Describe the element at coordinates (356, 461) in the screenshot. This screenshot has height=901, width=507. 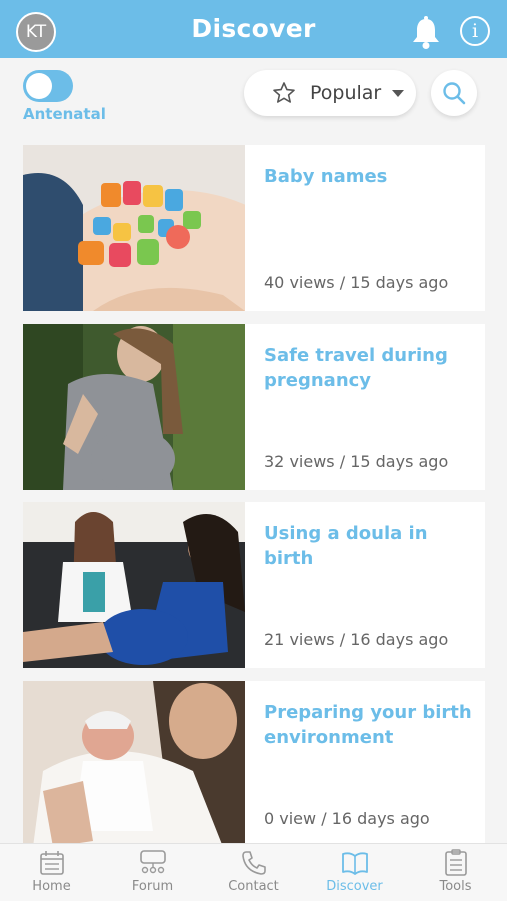
I see `article-meta: 32 views / 15 days ago` at that location.